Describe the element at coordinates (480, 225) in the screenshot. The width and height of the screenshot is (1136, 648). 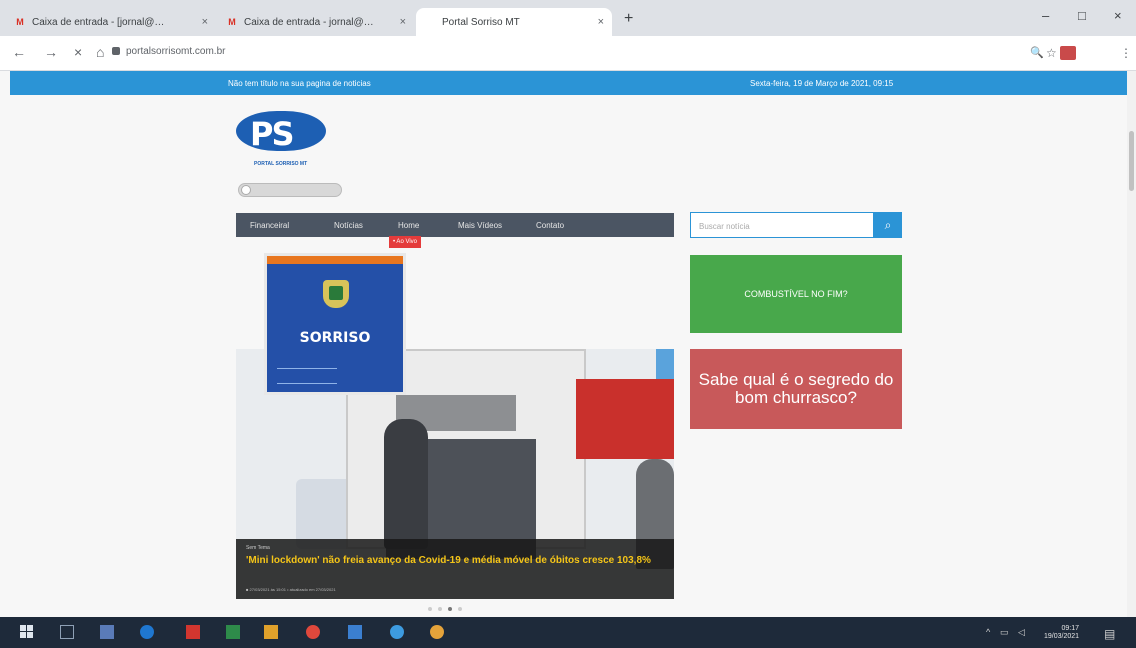
I see `menu-item-videos: Mais Vídeos` at that location.